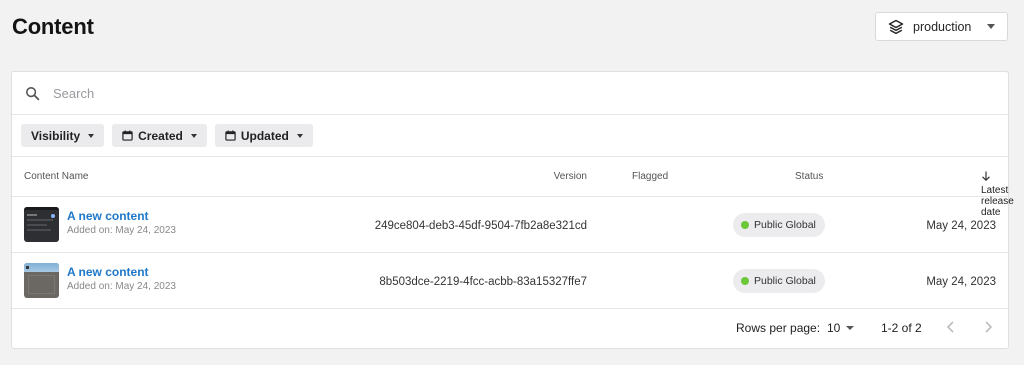  What do you see at coordinates (809, 176) in the screenshot?
I see `column-header-status: Status` at bounding box center [809, 176].